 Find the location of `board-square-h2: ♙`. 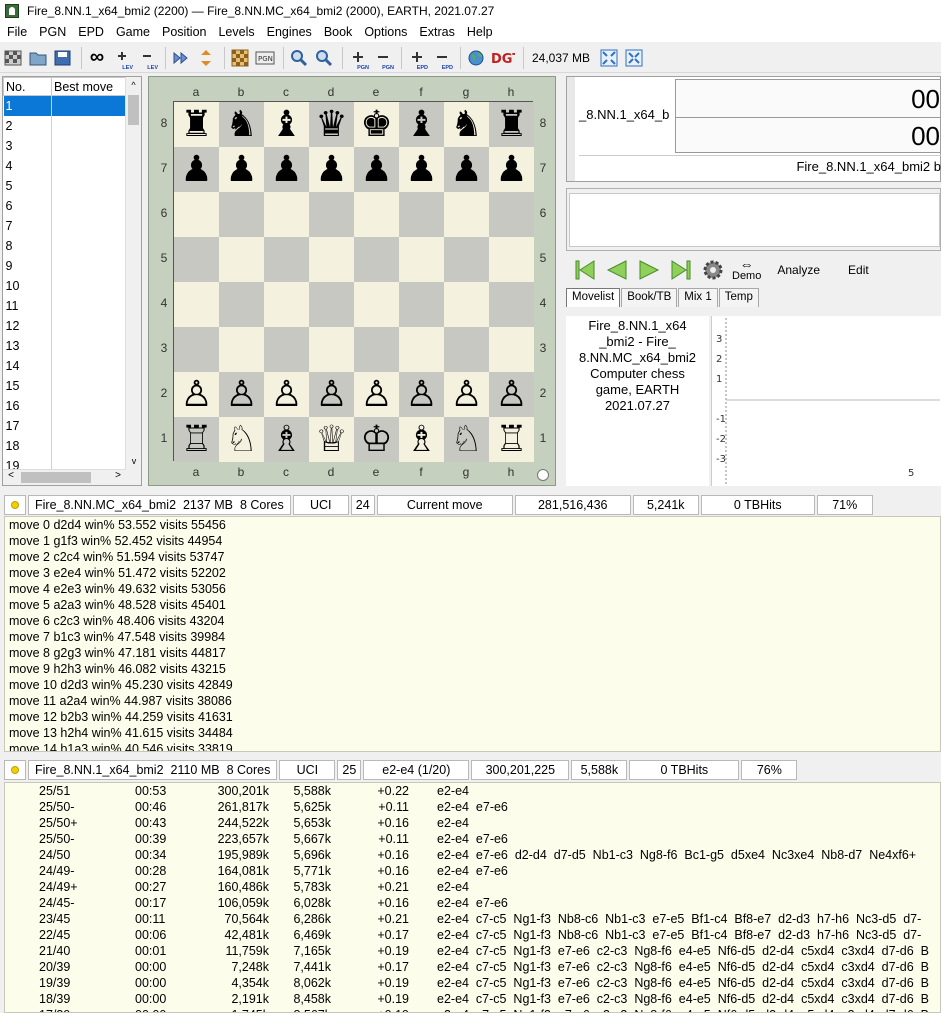

board-square-h2: ♙ is located at coordinates (511, 394).